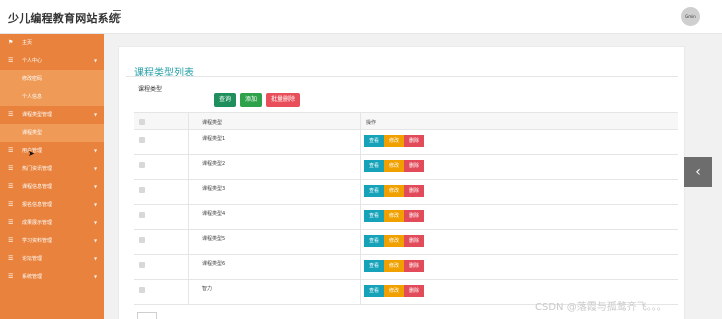 This screenshot has height=319, width=722. What do you see at coordinates (406, 121) in the screenshot?
I see `table-header-row: 课程类型 操作` at bounding box center [406, 121].